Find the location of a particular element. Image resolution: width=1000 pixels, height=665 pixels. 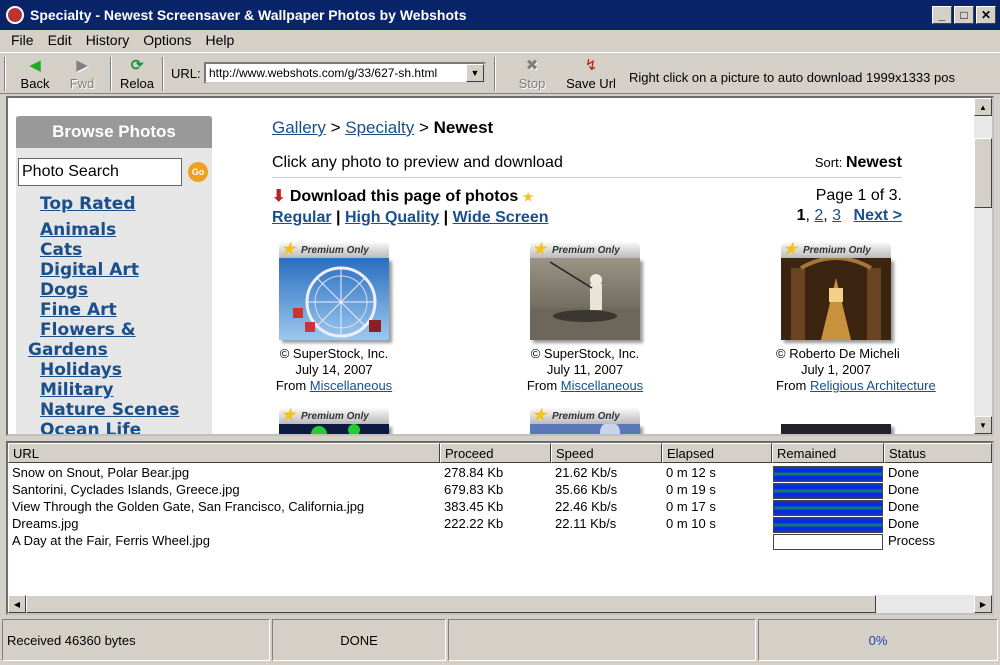

window-controls: _ □ ✕ is located at coordinates (964, 15).